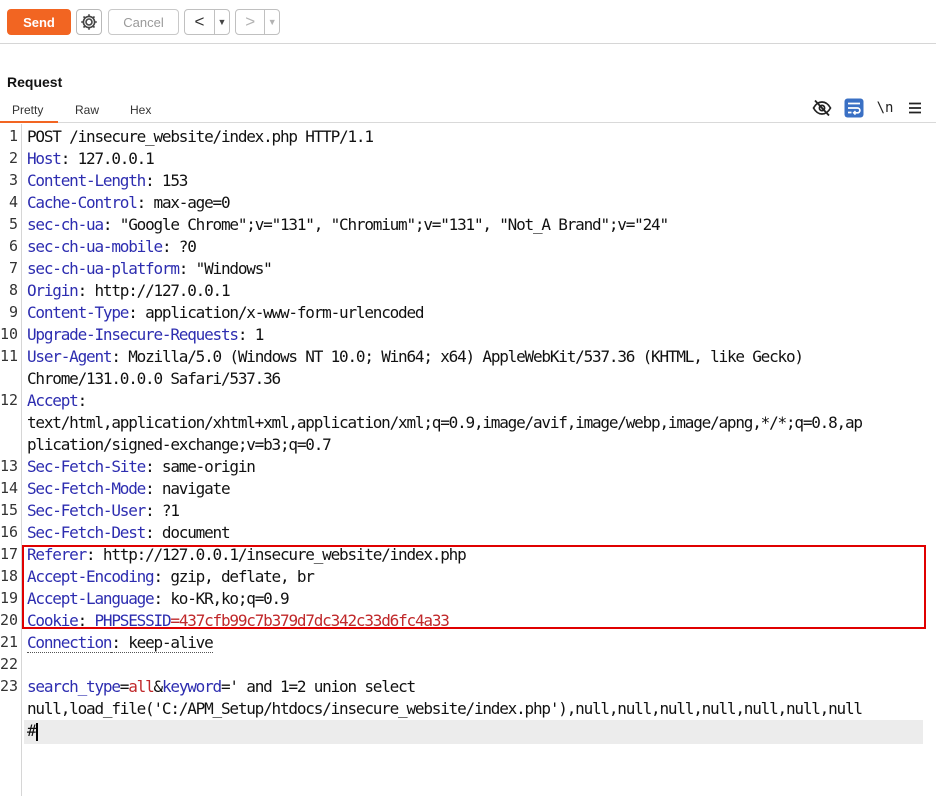 This screenshot has height=796, width=936. Describe the element at coordinates (124, 686) in the screenshot. I see `token-text: =` at that location.